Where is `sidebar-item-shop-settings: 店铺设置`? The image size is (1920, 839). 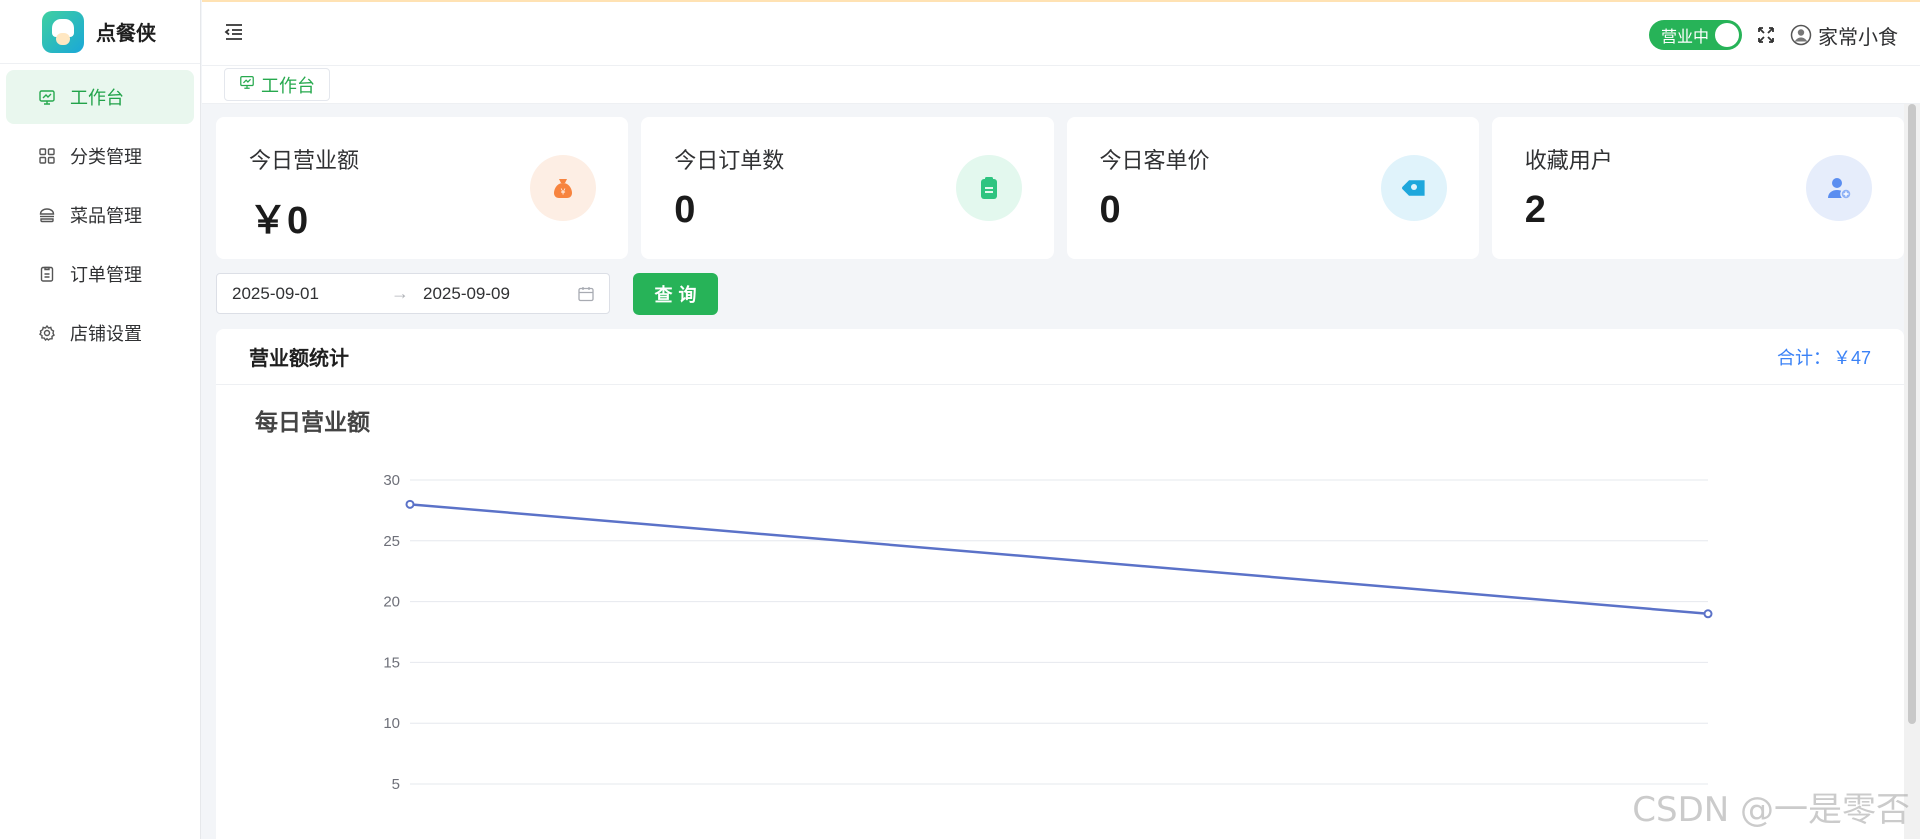
sidebar-item-shop-settings: 店铺设置 is located at coordinates (100, 333).